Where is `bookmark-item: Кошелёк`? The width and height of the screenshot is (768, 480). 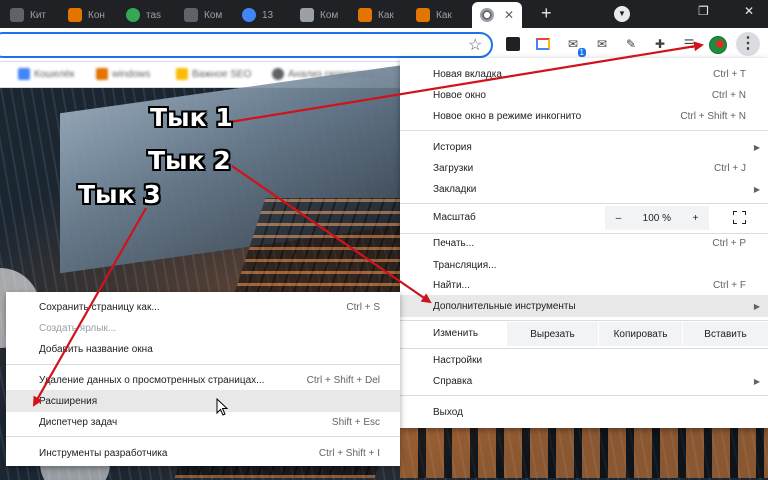
bookmark-item: Кошелёк is located at coordinates (46, 74).